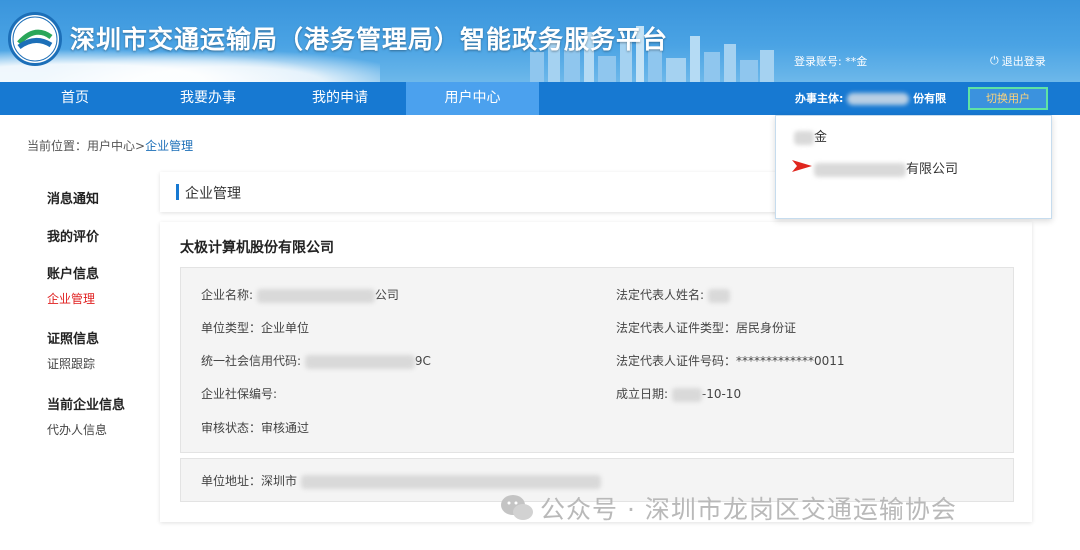 The height and width of the screenshot is (550, 1080). I want to click on switch-user-button: 切换用户, so click(1008, 98).